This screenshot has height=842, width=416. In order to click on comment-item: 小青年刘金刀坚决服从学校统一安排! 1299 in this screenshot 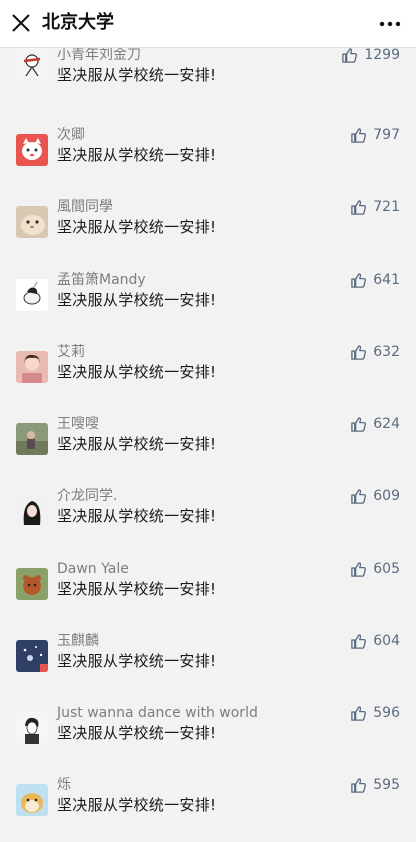, I will do `click(208, 76)`.